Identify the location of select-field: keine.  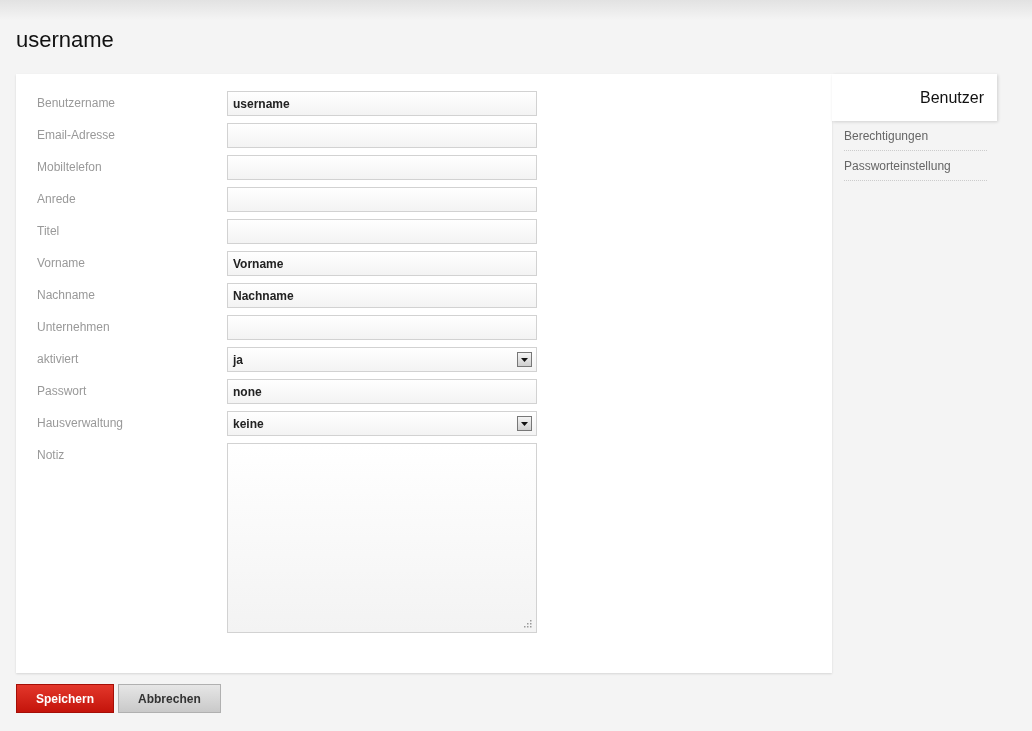
(382, 423).